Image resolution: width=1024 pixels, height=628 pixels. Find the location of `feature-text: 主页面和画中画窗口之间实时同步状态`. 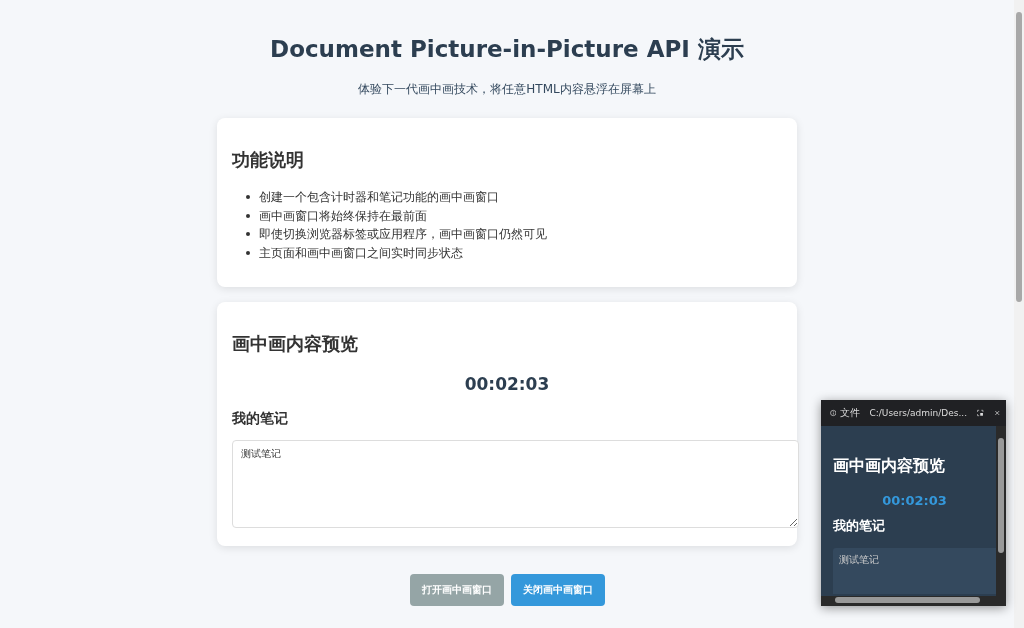

feature-text: 主页面和画中画窗口之间实时同步状态 is located at coordinates (361, 253).